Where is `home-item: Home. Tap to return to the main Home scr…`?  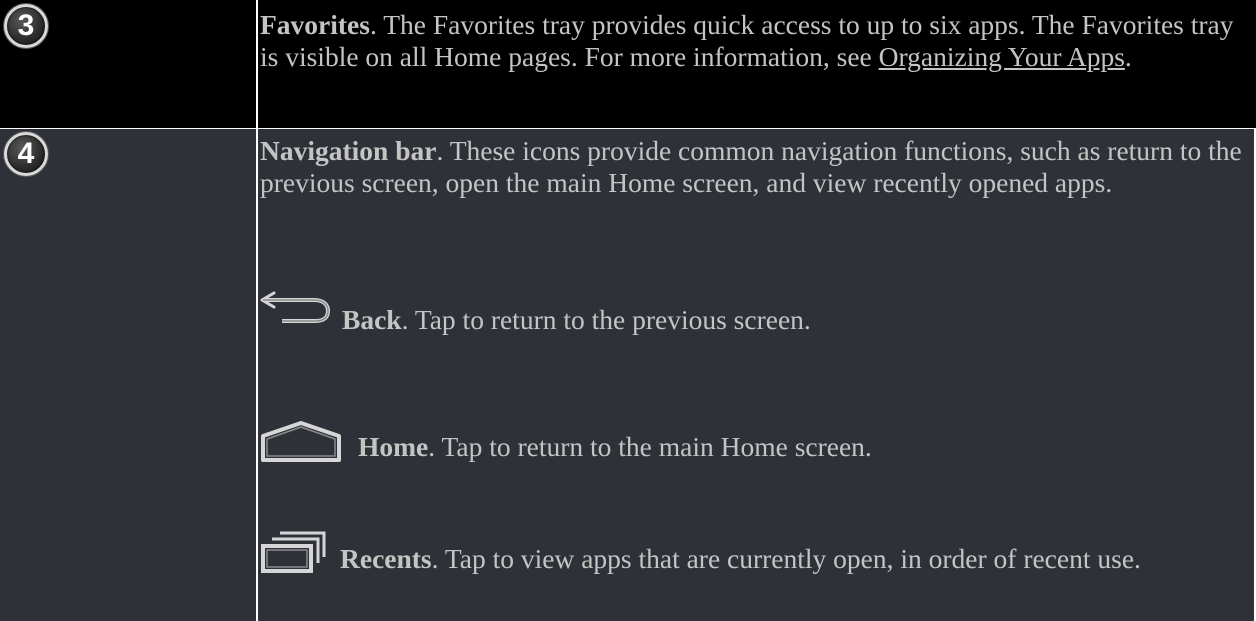 home-item: Home. Tap to return to the main Home scr… is located at coordinates (754, 441).